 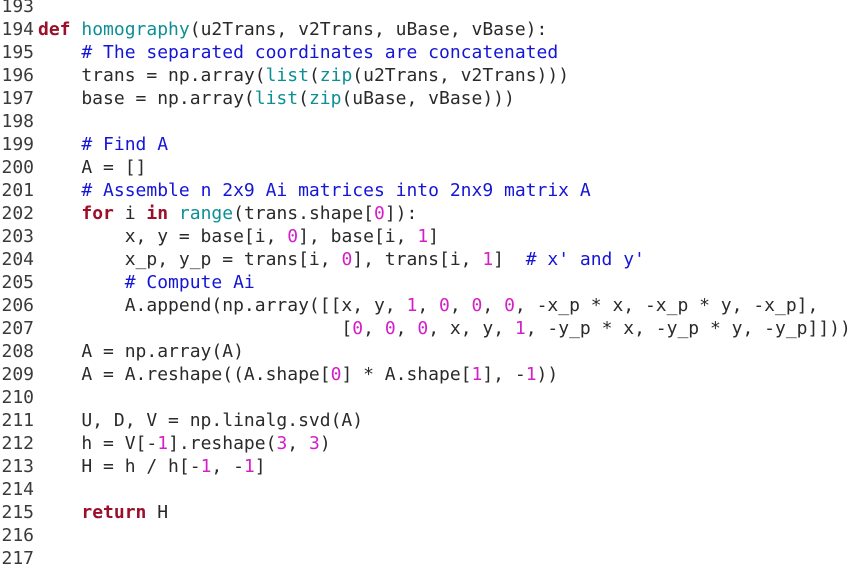 What do you see at coordinates (157, 512) in the screenshot?
I see `code-token: H` at bounding box center [157, 512].